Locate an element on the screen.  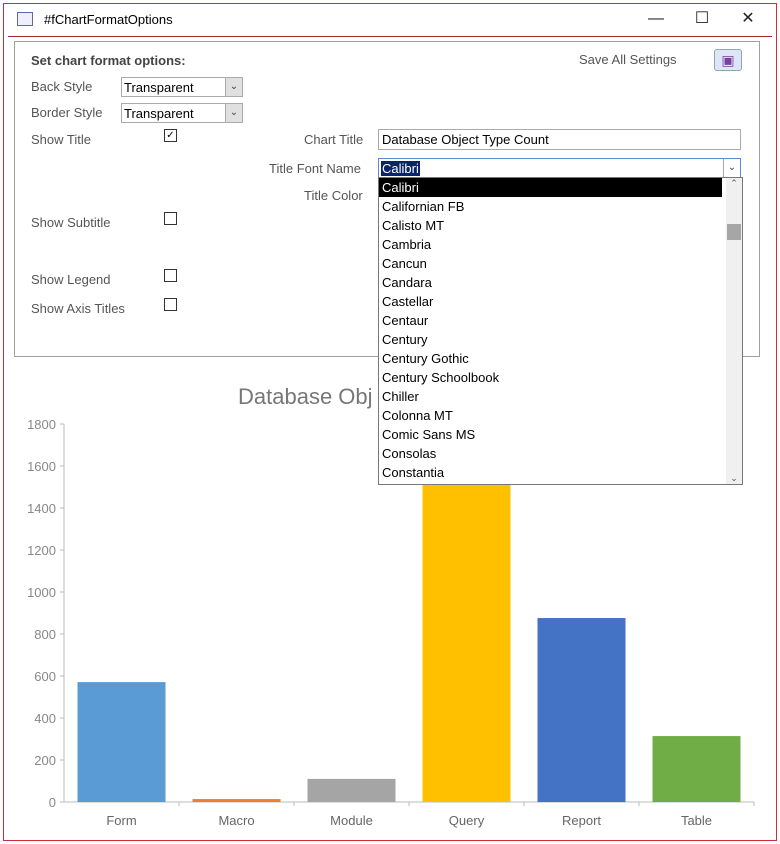
save-button: ▣ is located at coordinates (728, 60).